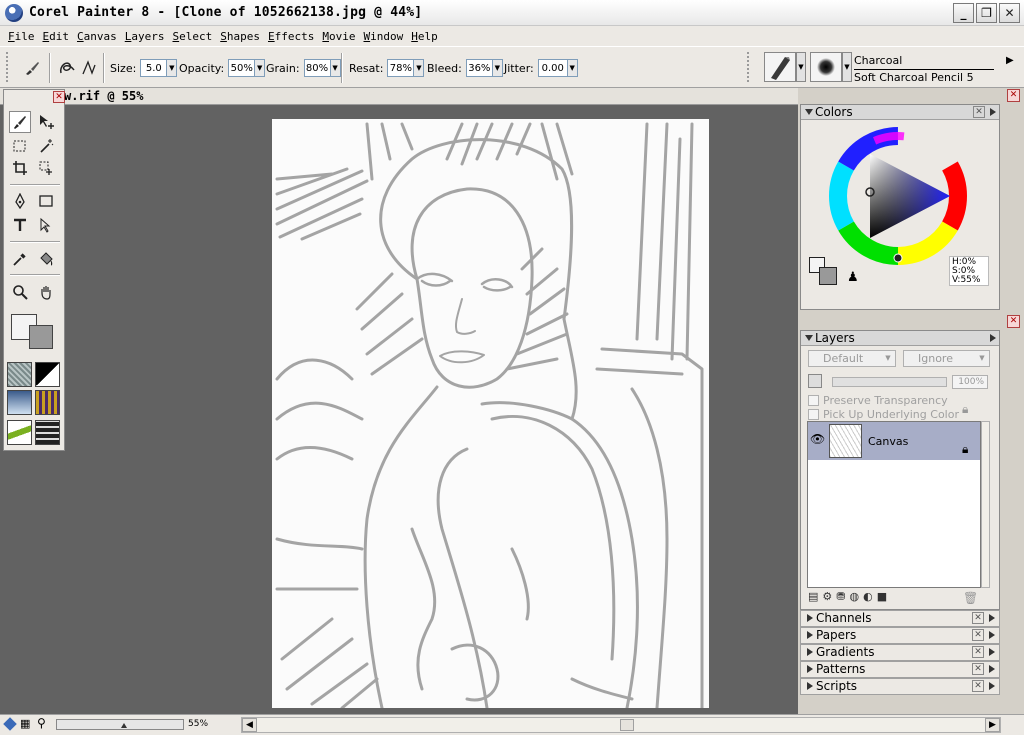 The width and height of the screenshot is (1024, 735). Describe the element at coordinates (627, 725) in the screenshot. I see `scroll-thumb` at that location.